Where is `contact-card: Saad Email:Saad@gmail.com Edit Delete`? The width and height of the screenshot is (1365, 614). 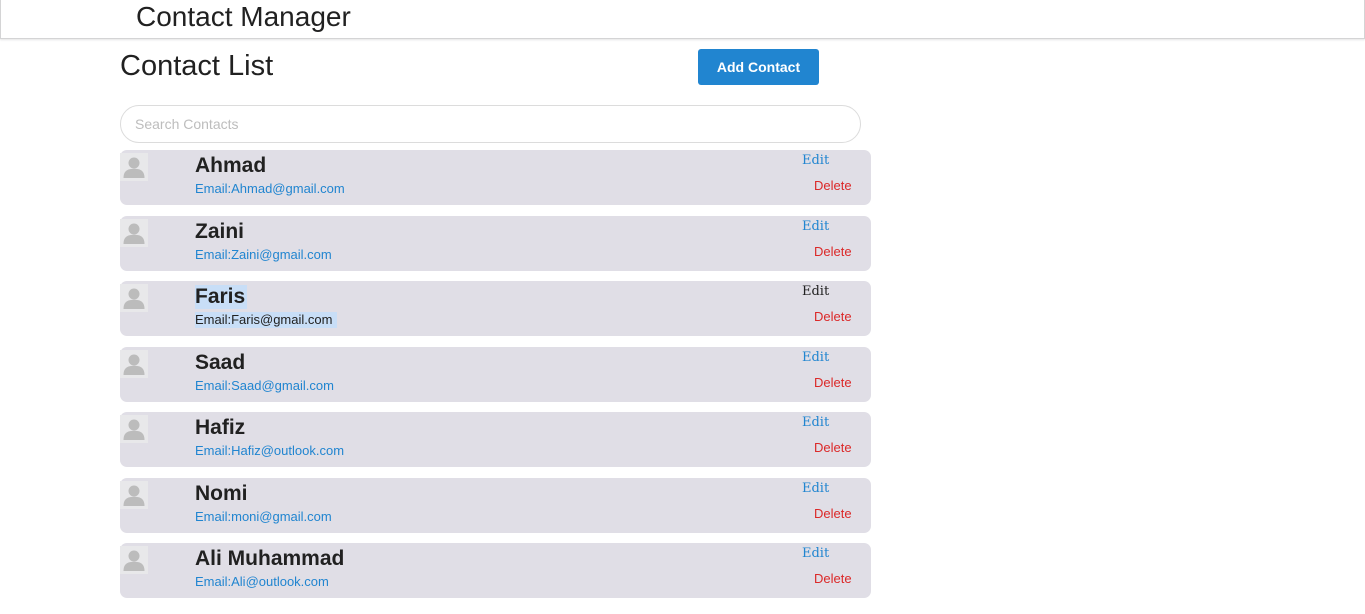 contact-card: Saad Email:Saad@gmail.com Edit Delete is located at coordinates (495, 374).